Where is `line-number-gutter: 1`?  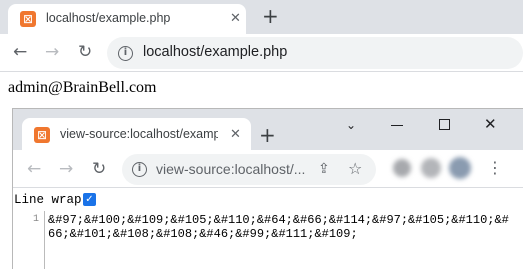
line-number-gutter: 1 is located at coordinates (29, 240).